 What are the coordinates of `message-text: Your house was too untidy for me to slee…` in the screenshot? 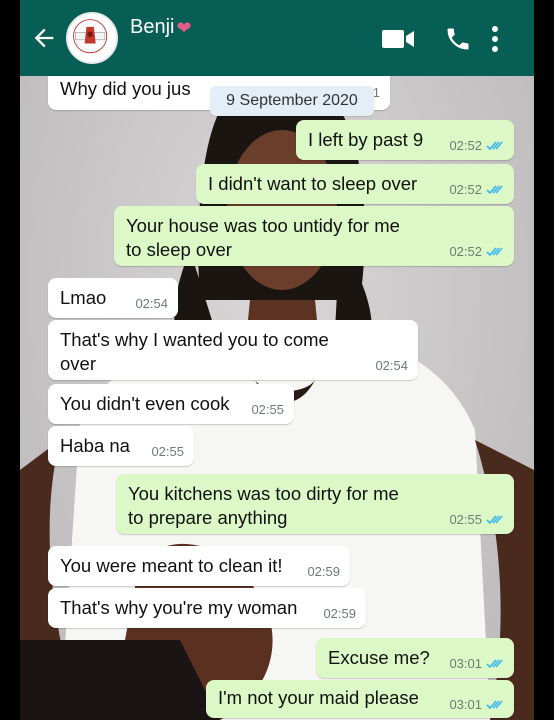 It's located at (263, 238).